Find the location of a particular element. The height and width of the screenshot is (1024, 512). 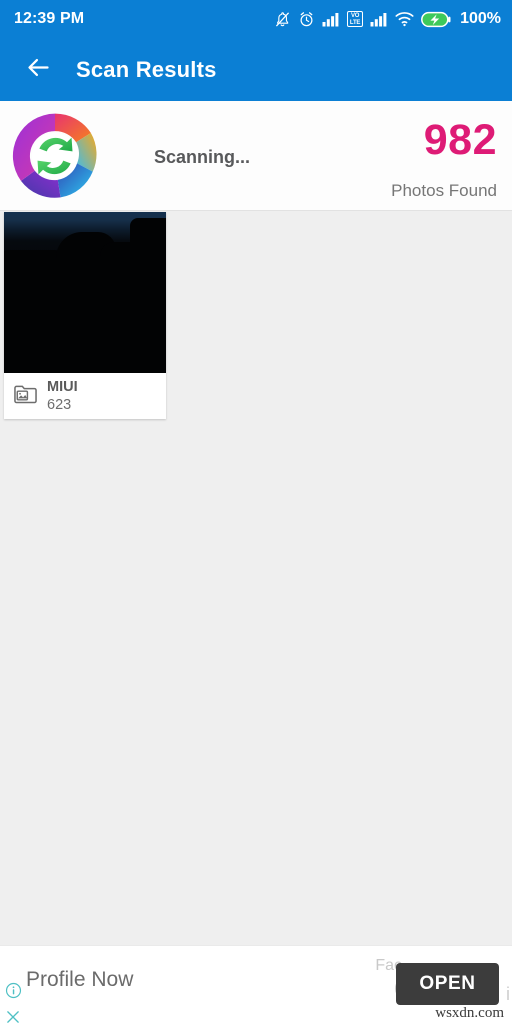

volte-line-2: LTE is located at coordinates (355, 22).